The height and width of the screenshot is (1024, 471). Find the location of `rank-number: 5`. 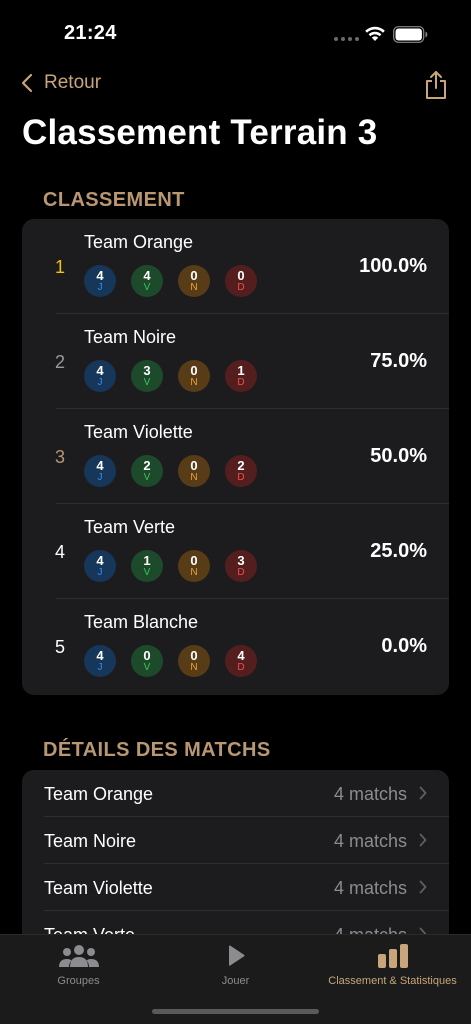

rank-number: 5 is located at coordinates (59, 647).